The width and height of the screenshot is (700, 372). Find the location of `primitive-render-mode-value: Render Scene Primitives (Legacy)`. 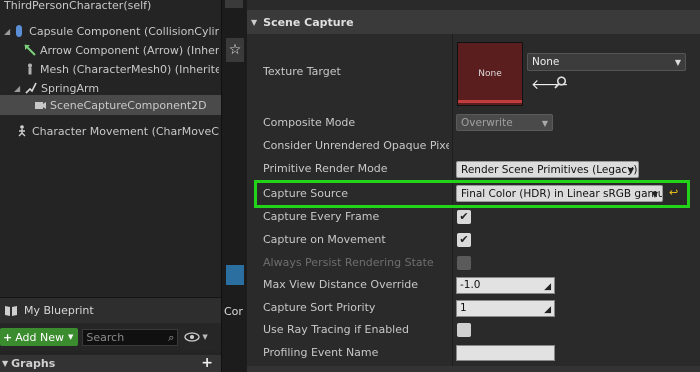

primitive-render-mode-value: Render Scene Primitives (Legacy) is located at coordinates (549, 170).